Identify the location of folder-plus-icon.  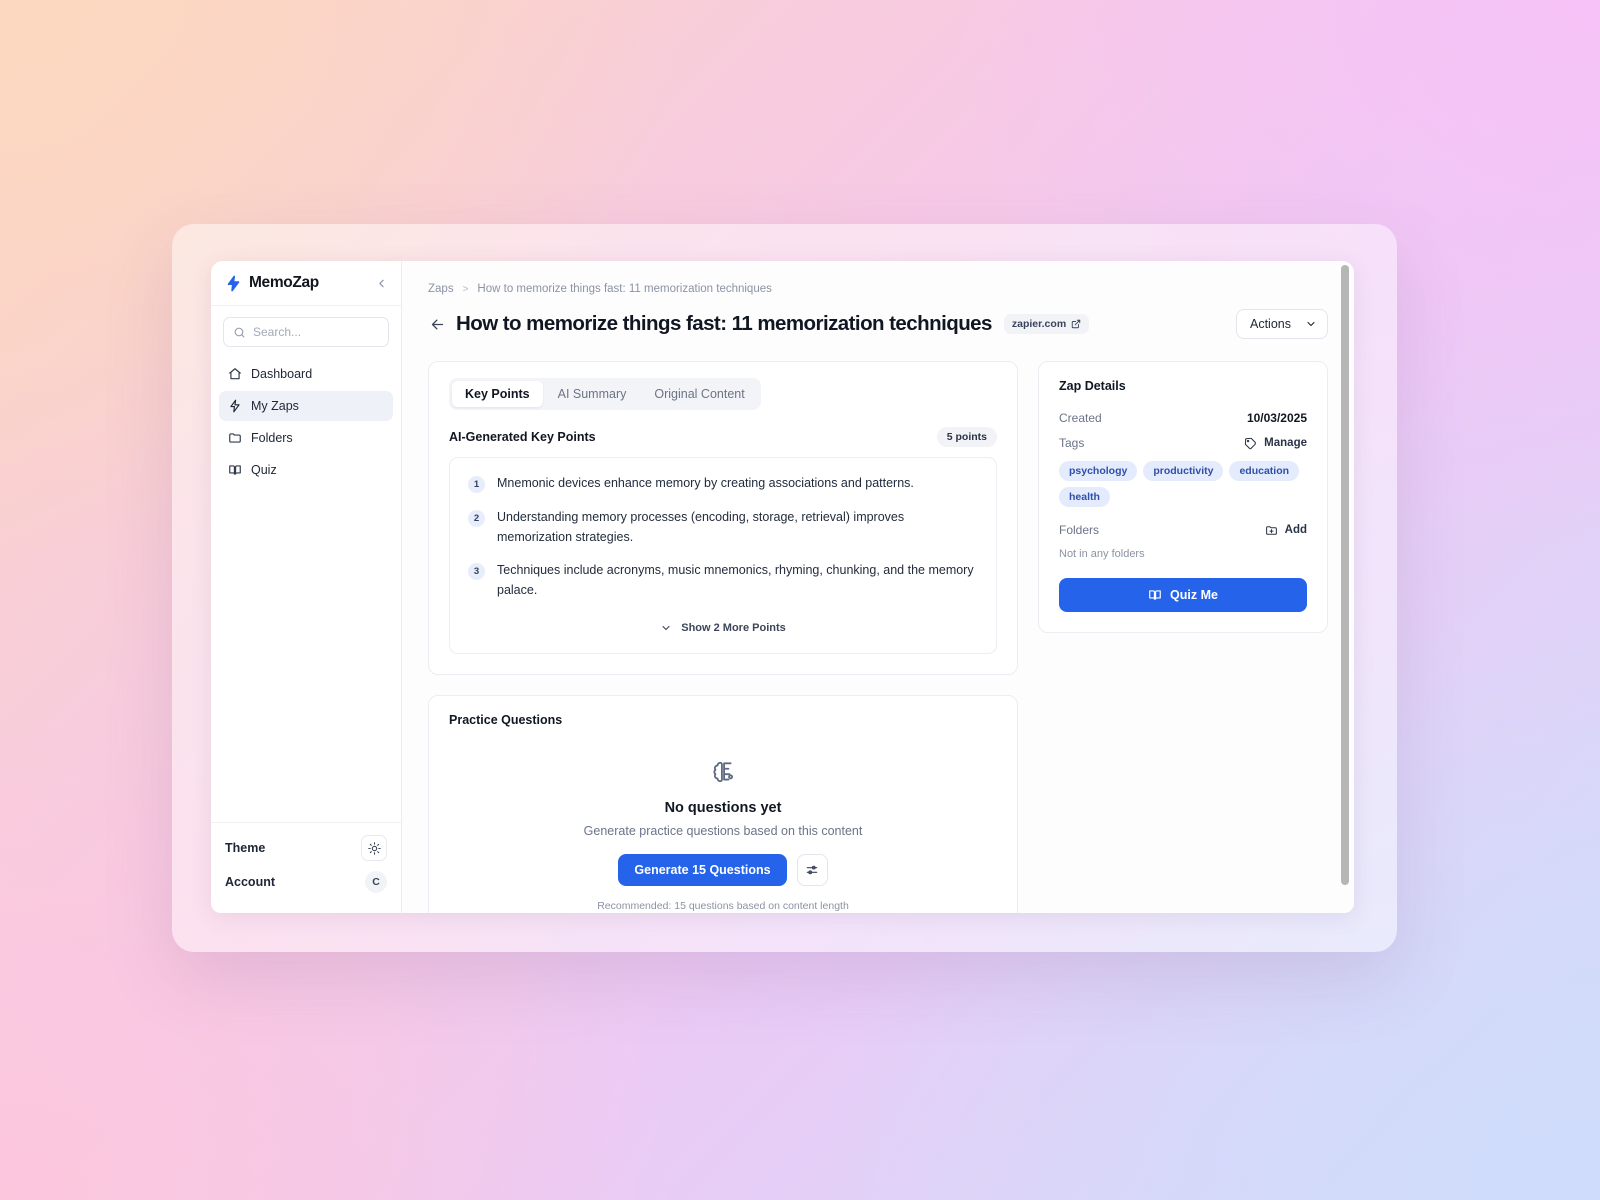
(1271, 530).